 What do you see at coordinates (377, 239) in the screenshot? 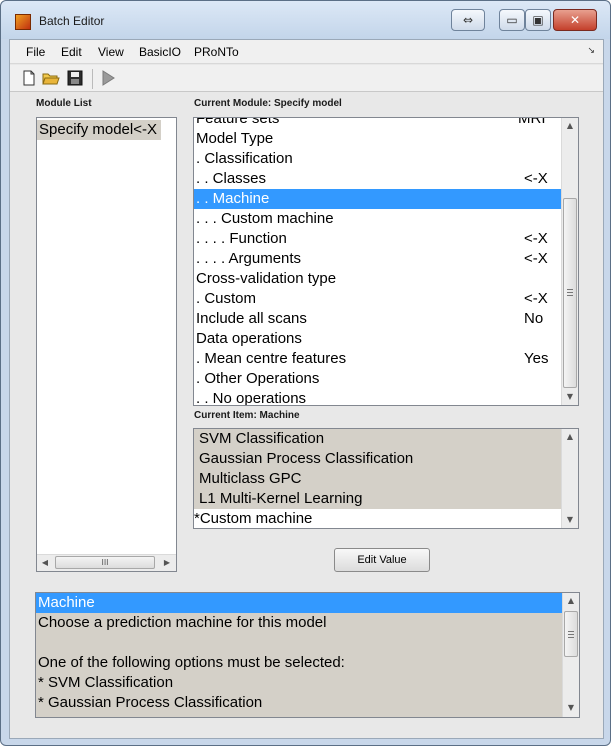
I see `list-item: . . . . Function <-X` at bounding box center [377, 239].